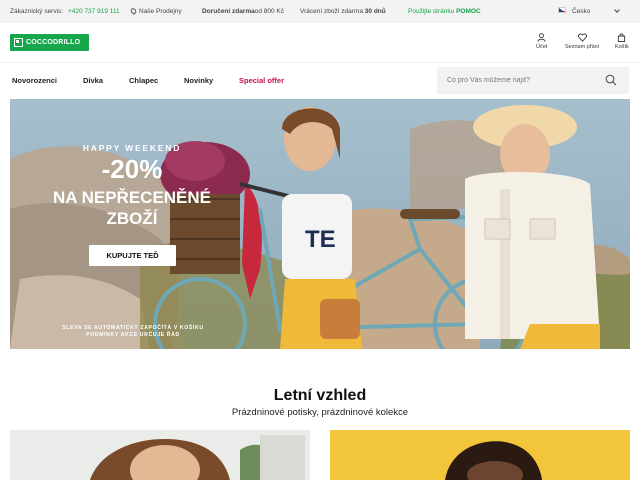  I want to click on bag-icon, so click(622, 37).